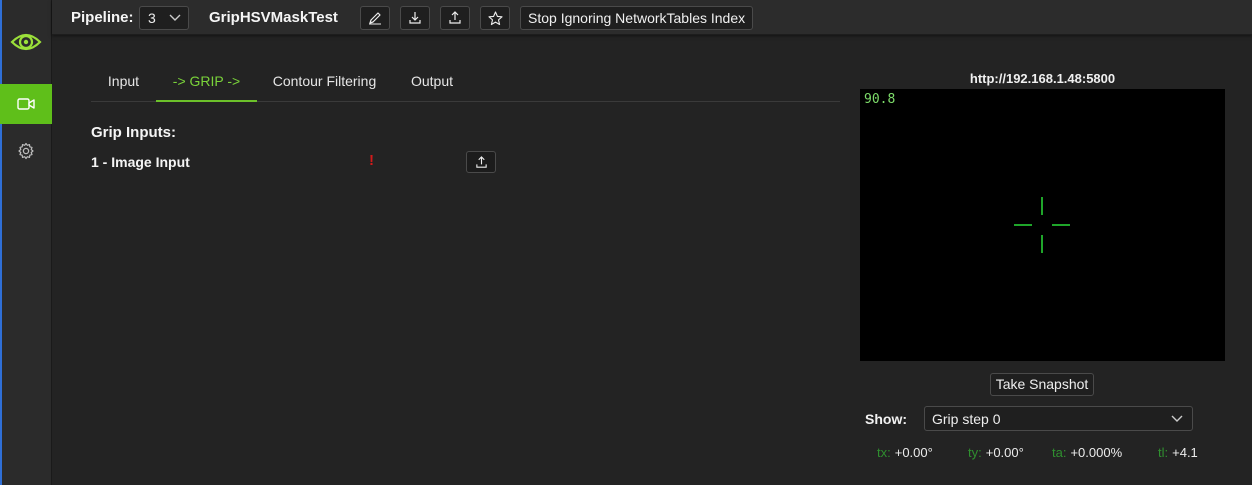  What do you see at coordinates (102, 17) in the screenshot?
I see `pipeline-label: Pipeline:` at bounding box center [102, 17].